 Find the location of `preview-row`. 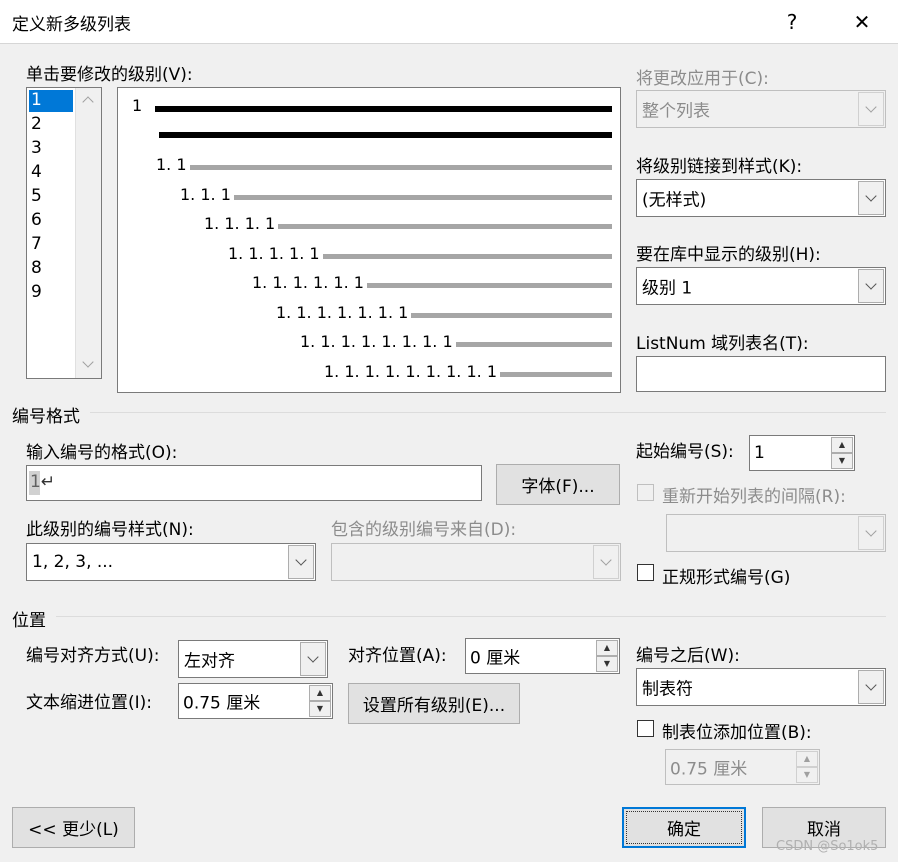

preview-row is located at coordinates (384, 132).